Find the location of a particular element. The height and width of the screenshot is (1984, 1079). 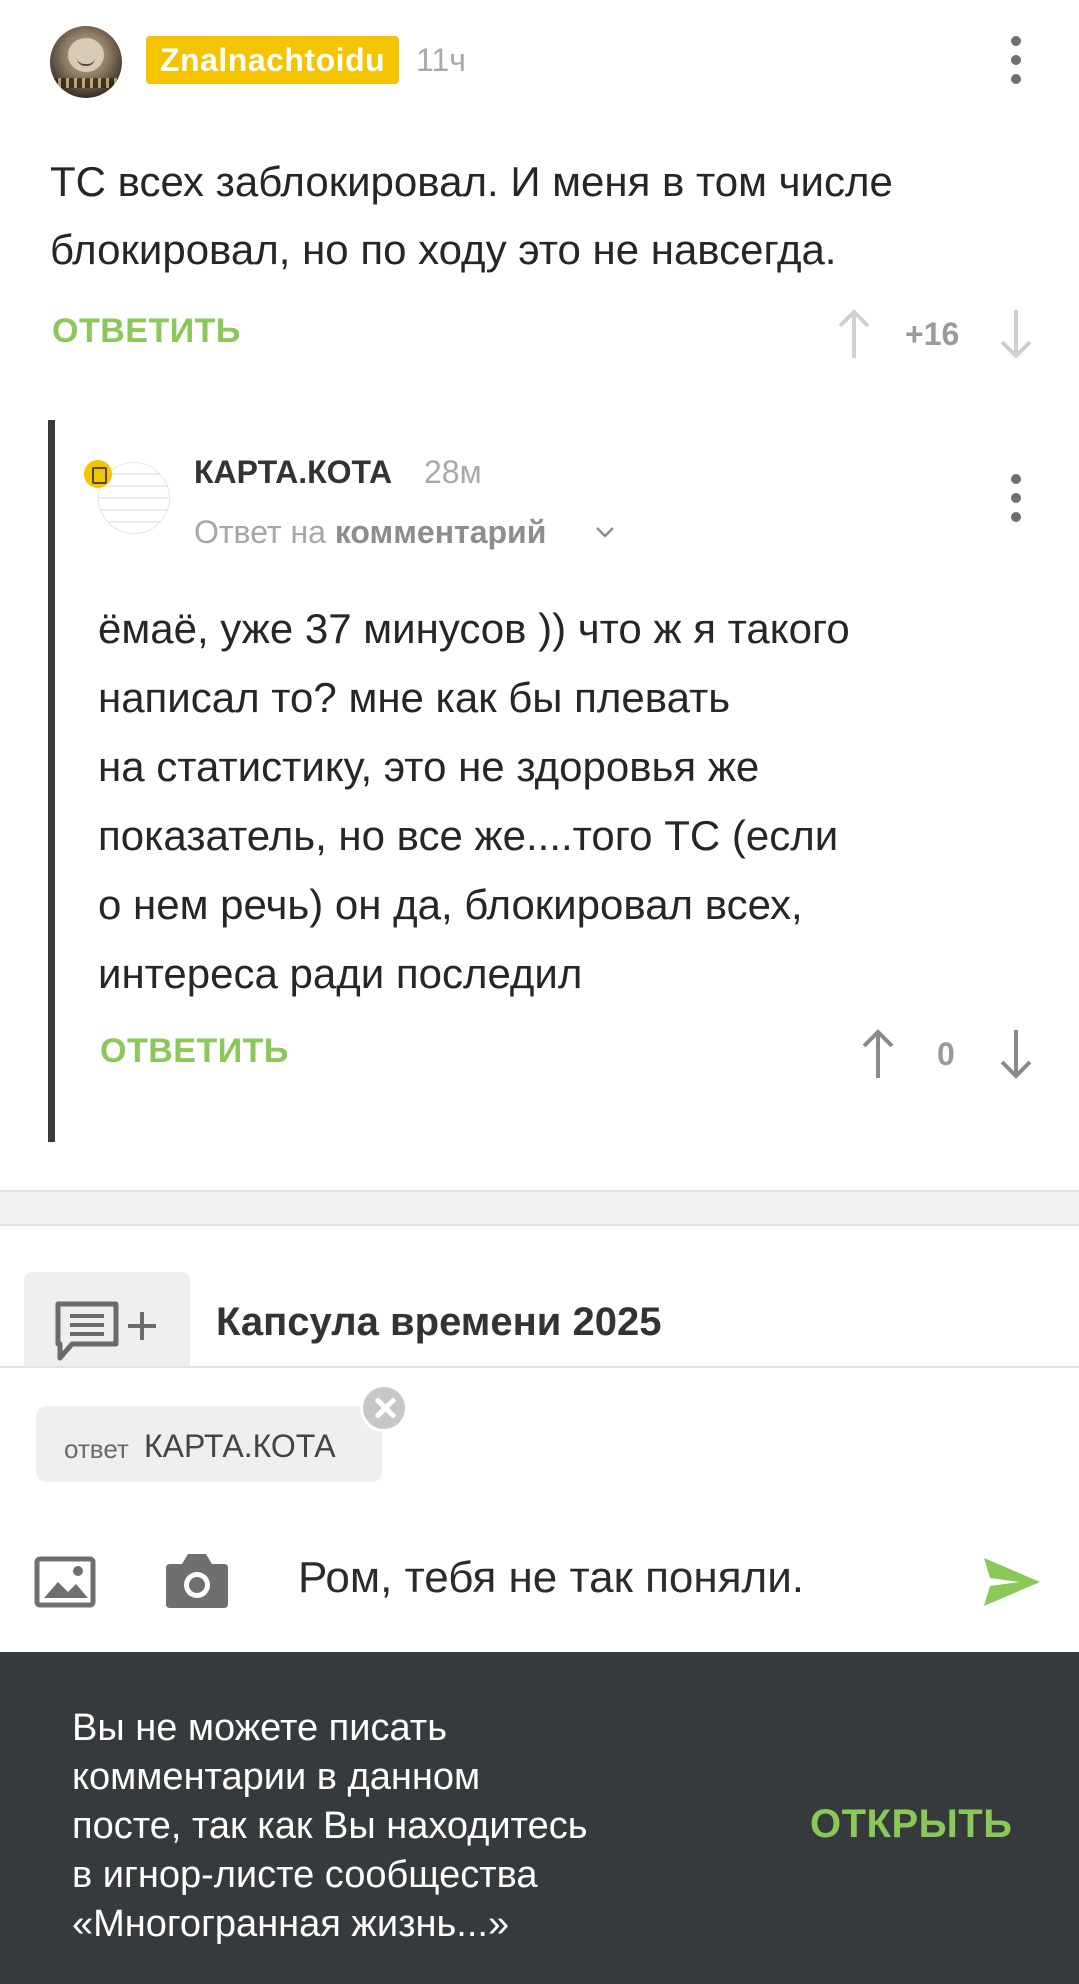

comment-time: 28м is located at coordinates (453, 472).